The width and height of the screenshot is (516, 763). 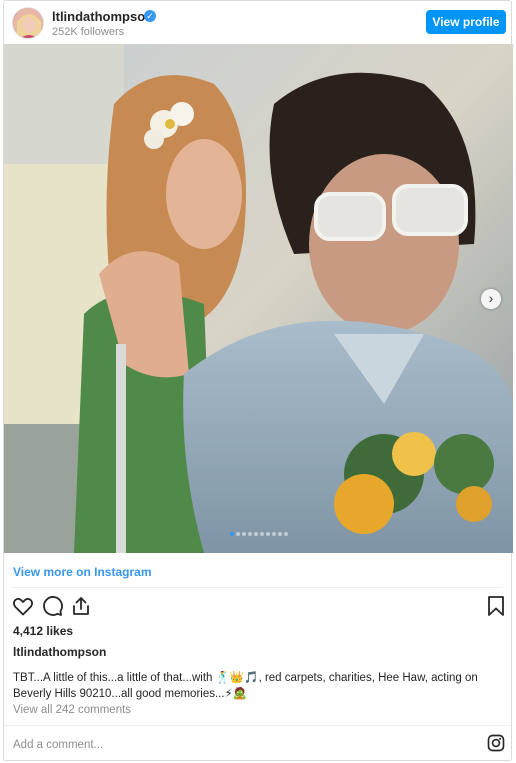 What do you see at coordinates (150, 16) in the screenshot?
I see `verified-icon: ✓` at bounding box center [150, 16].